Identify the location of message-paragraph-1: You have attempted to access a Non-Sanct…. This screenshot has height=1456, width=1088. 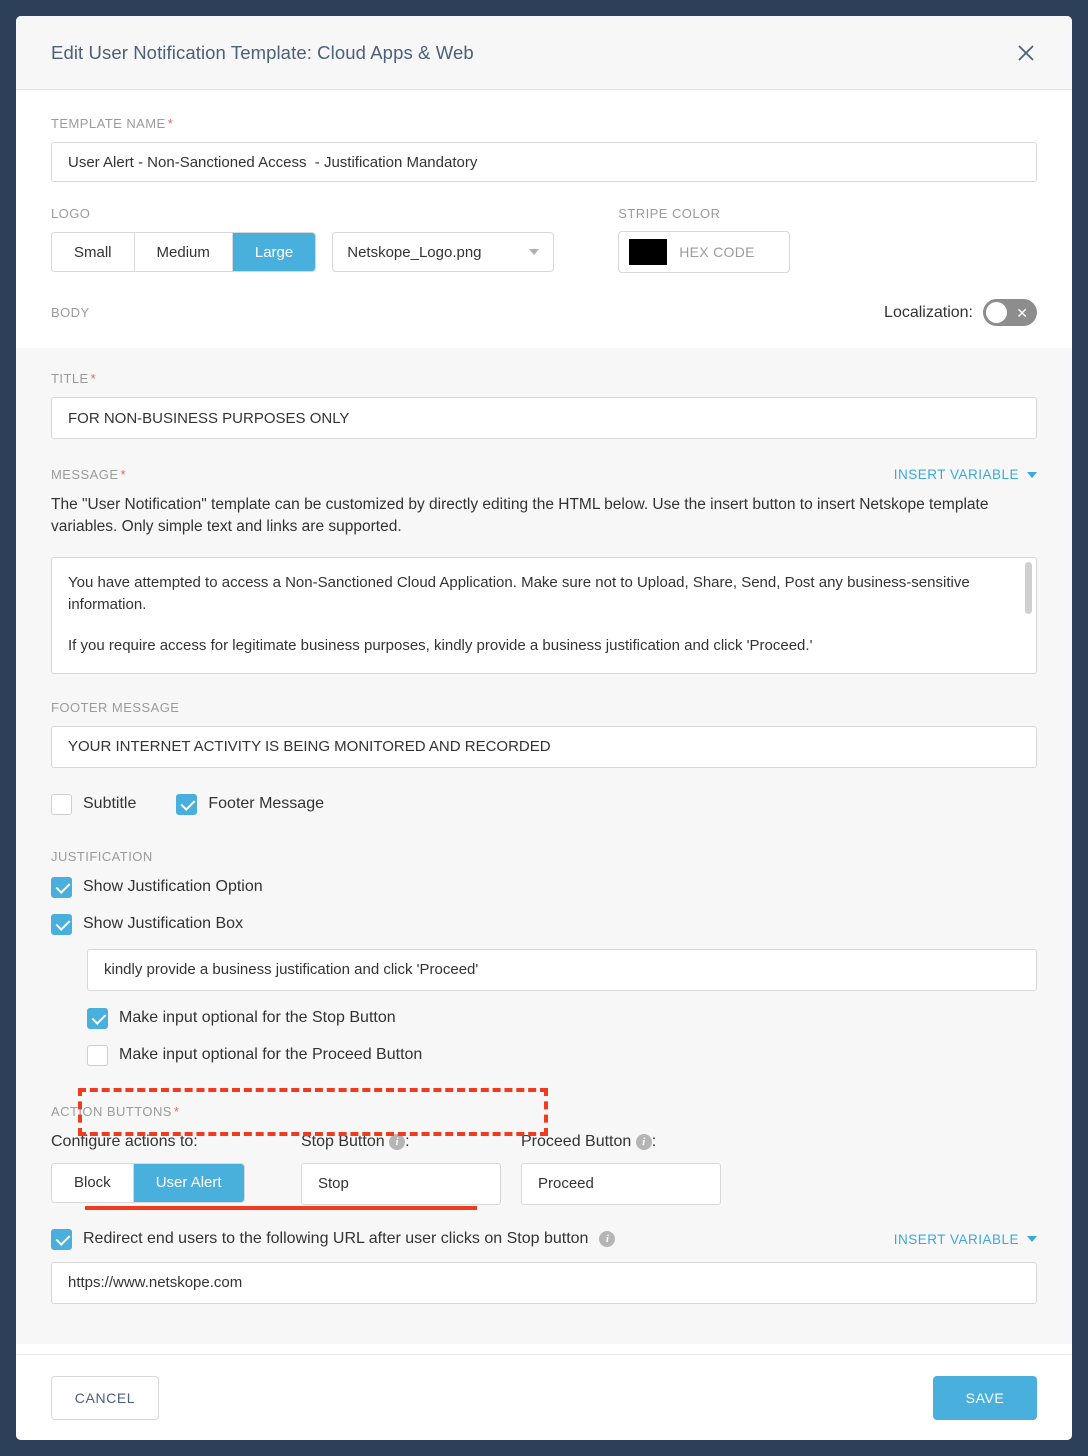
(519, 593).